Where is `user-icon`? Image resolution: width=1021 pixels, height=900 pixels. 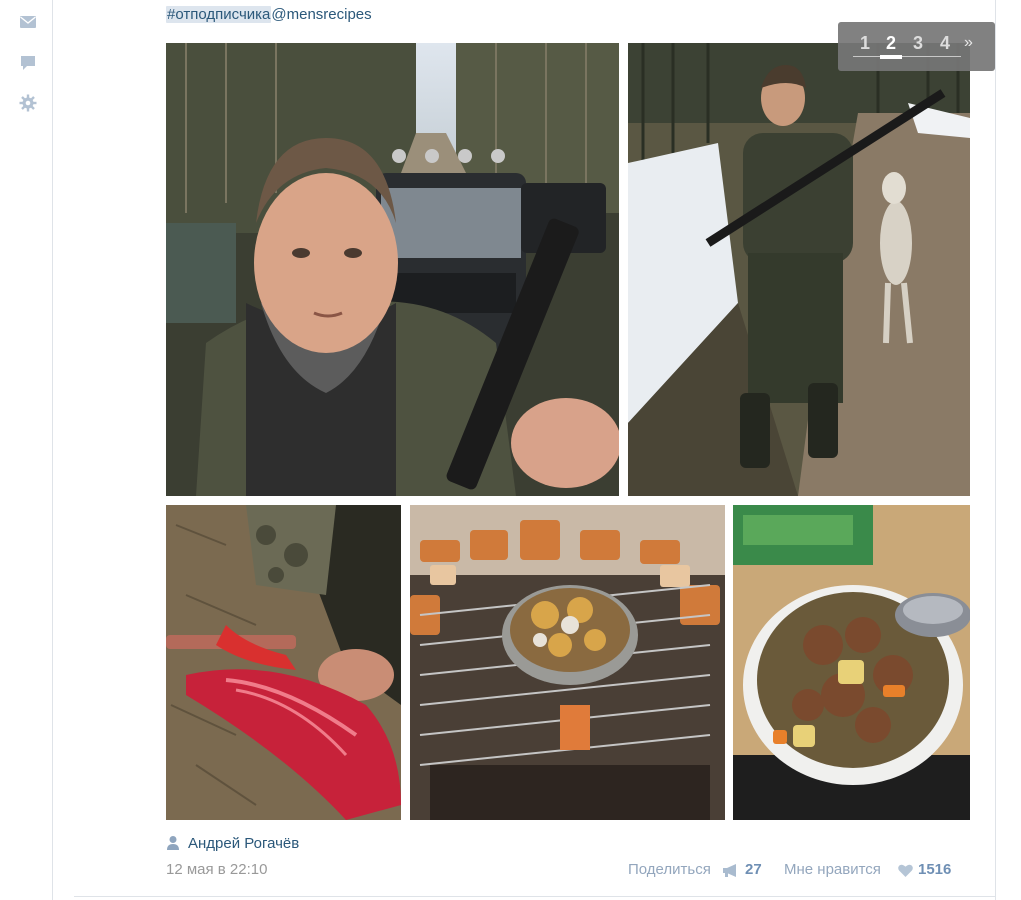 user-icon is located at coordinates (173, 843).